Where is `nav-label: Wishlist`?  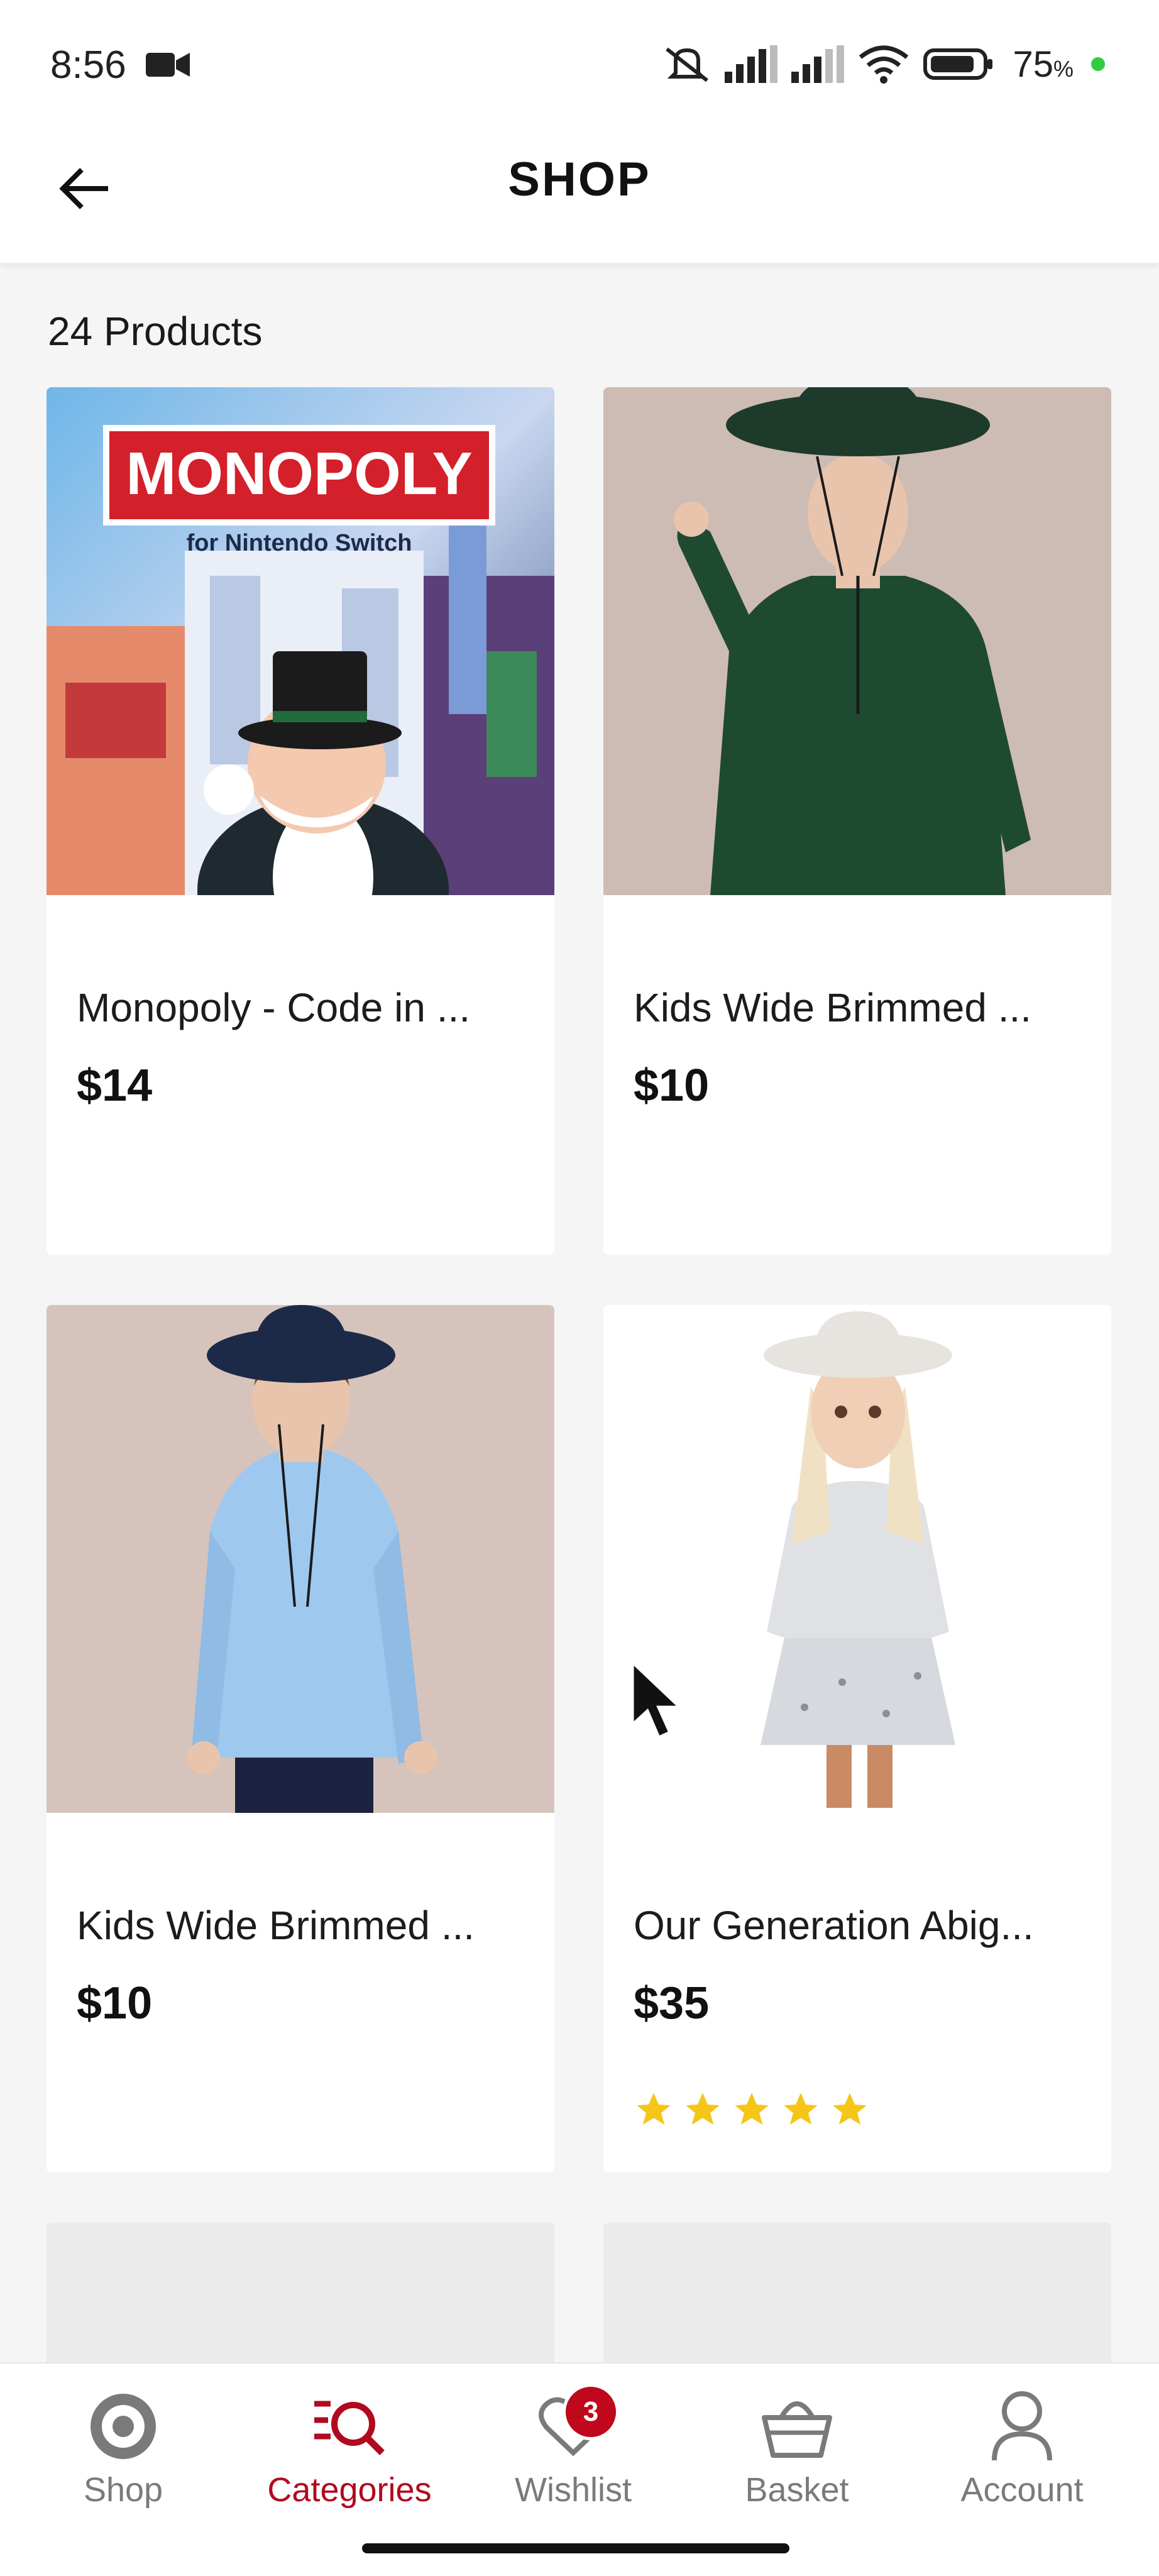 nav-label: Wishlist is located at coordinates (574, 2490).